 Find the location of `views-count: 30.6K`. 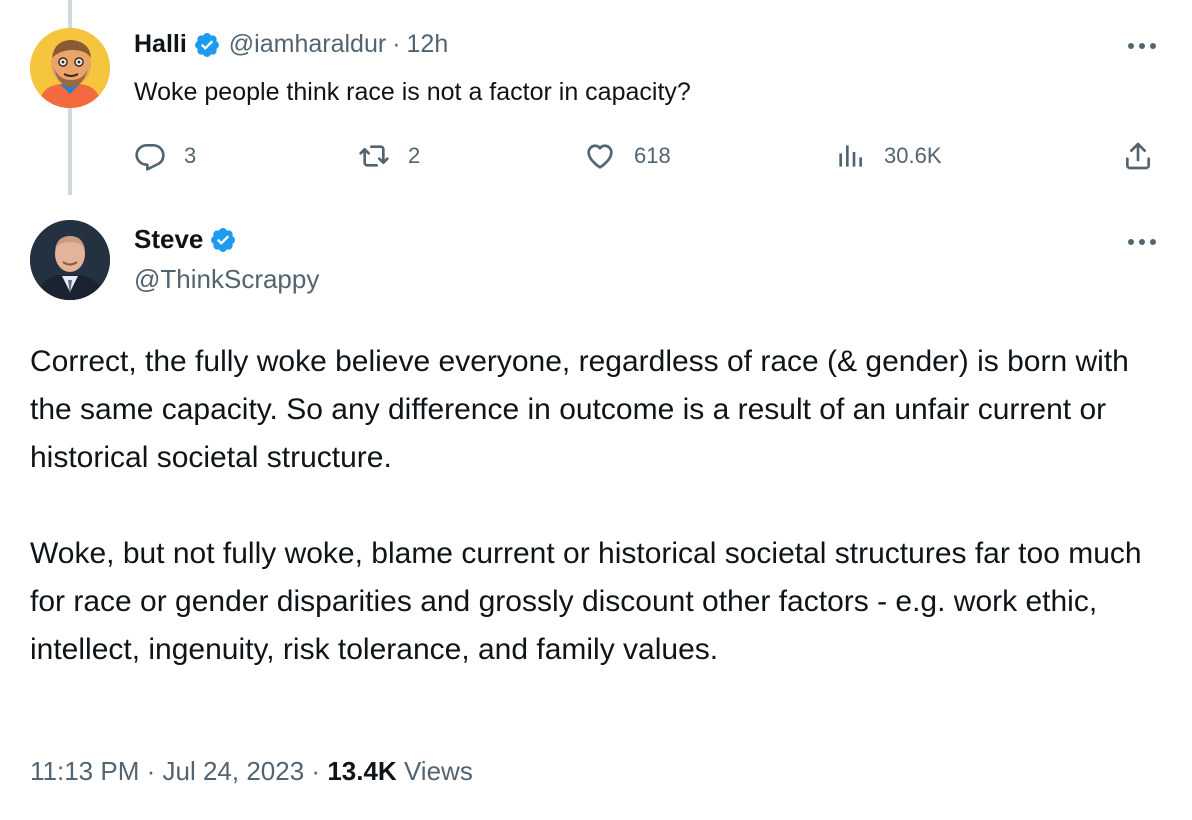

views-count: 30.6K is located at coordinates (913, 155).